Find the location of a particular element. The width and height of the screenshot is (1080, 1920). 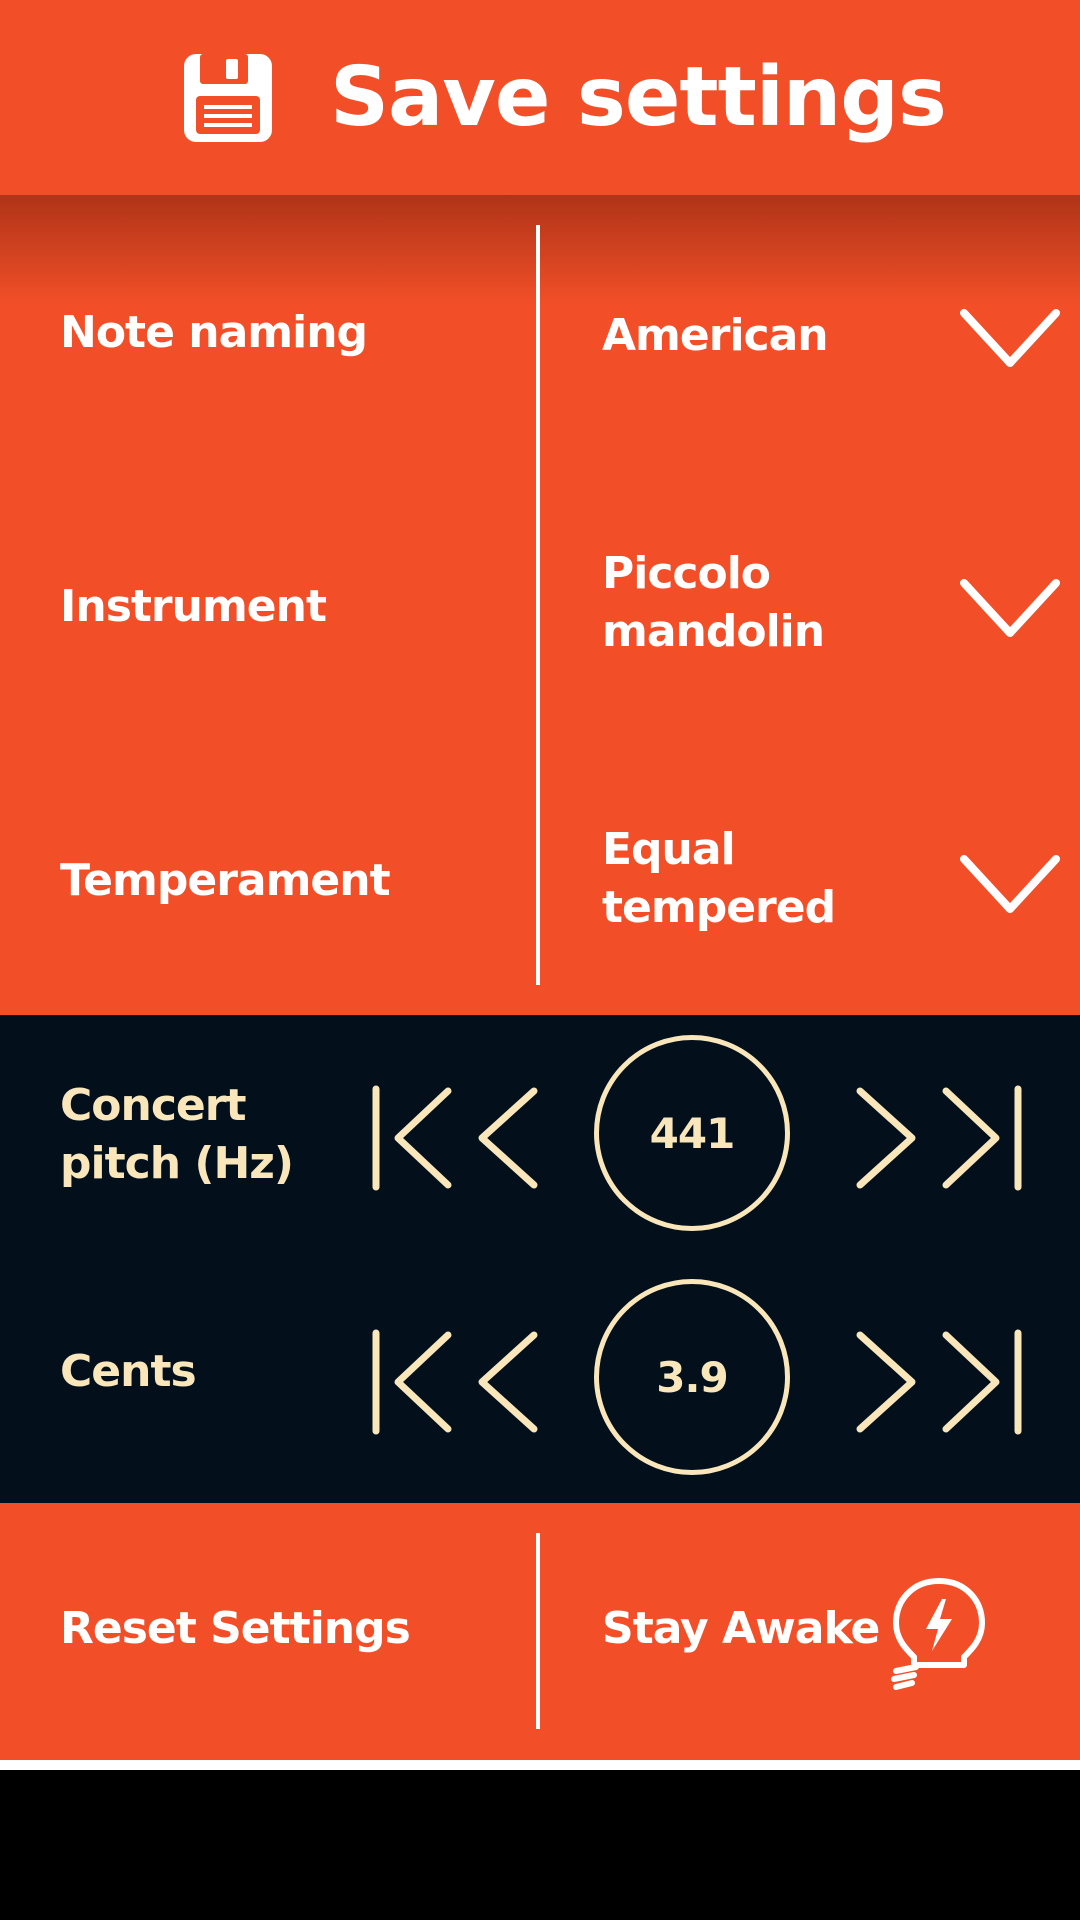

bottom-actions: Reset Settings Stay Awake is located at coordinates (540, 1631).